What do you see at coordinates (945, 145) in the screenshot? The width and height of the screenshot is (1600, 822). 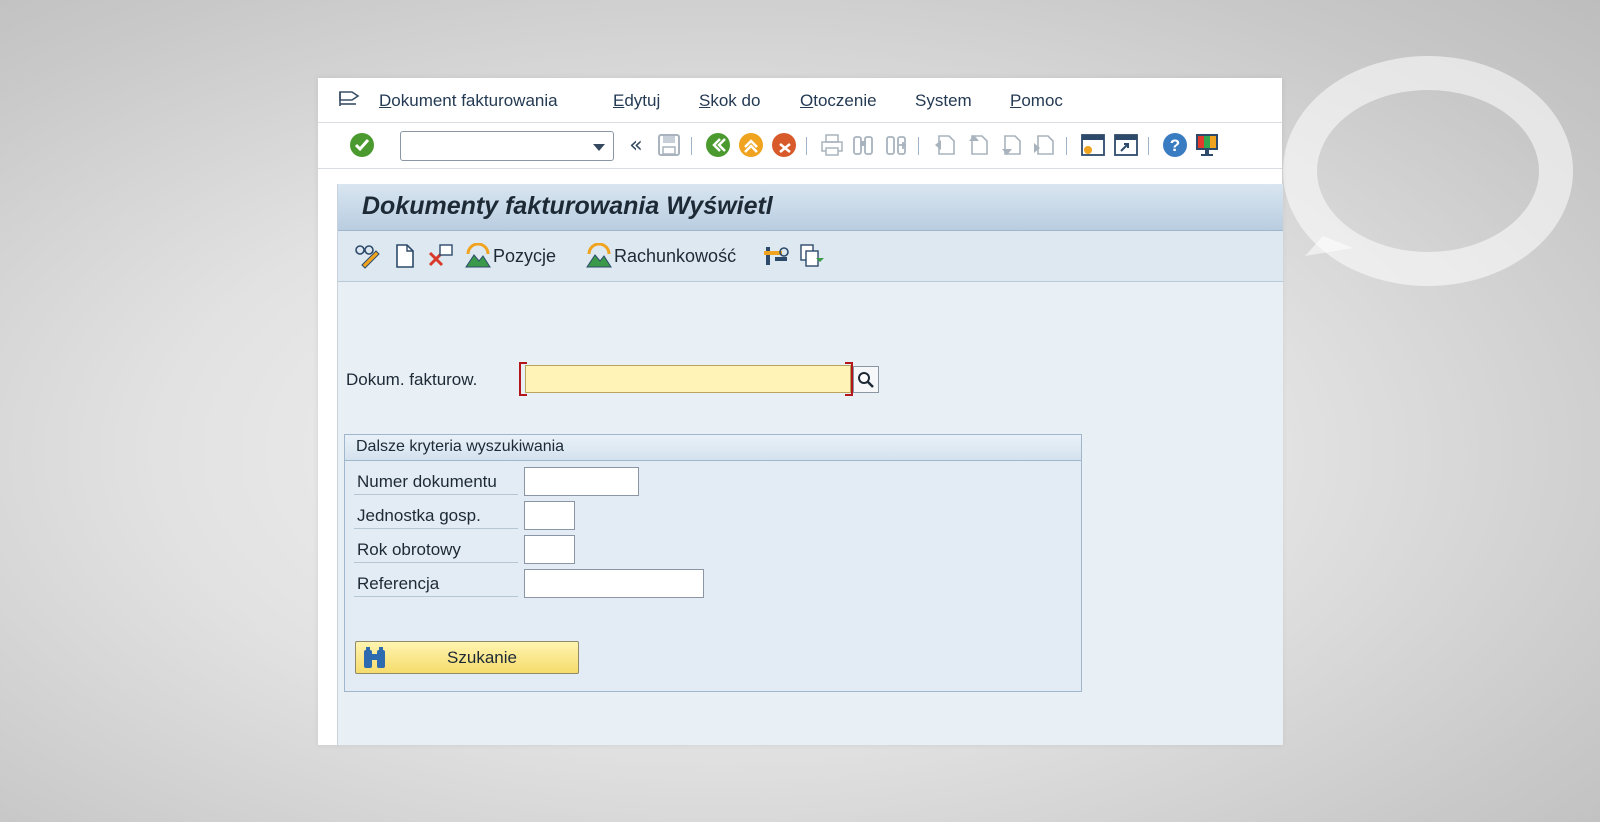 I see `first-page-icon` at bounding box center [945, 145].